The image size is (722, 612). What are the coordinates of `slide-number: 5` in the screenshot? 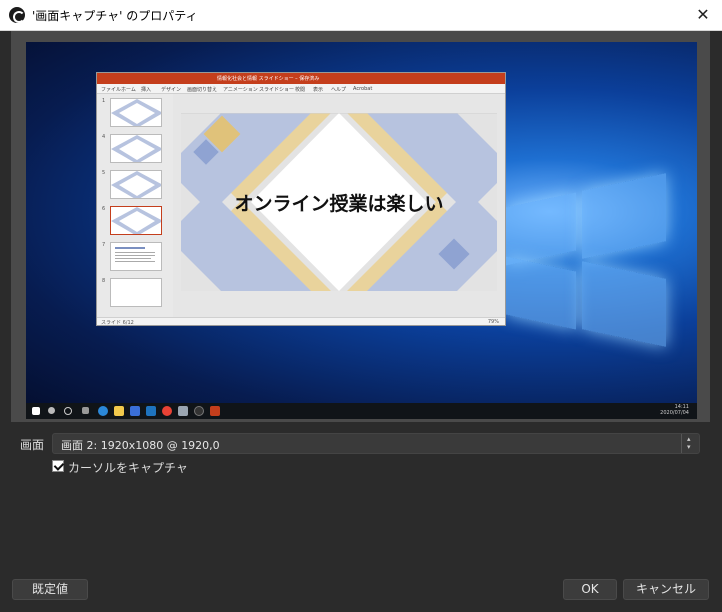 It's located at (104, 173).